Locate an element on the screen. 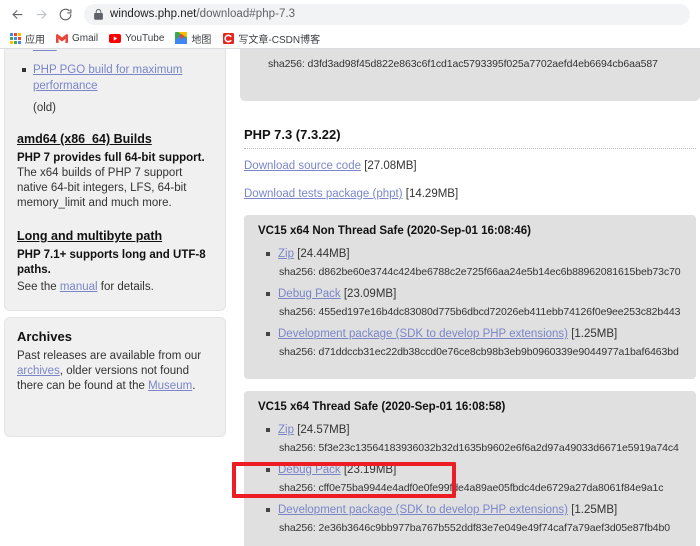  sidebar-heading-longpath: Long and multibyte path is located at coordinates (90, 236).